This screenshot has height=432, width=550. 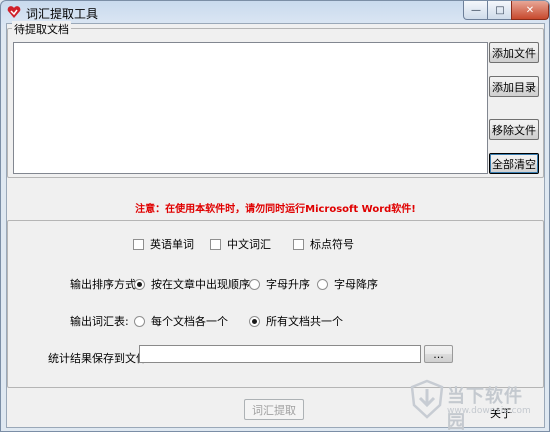 I want to click on option-english-words: 英语单词, so click(x=163, y=244).